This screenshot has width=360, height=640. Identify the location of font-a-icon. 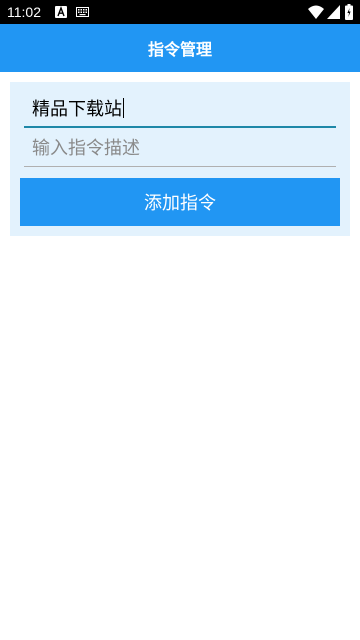
(61, 12).